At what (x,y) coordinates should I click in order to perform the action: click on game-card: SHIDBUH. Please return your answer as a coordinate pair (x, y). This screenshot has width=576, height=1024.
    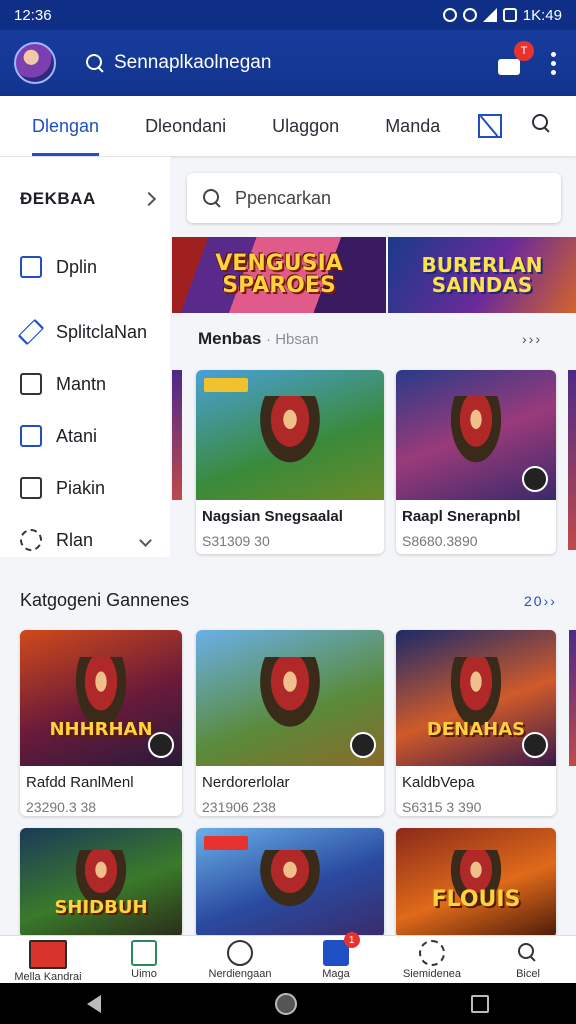
    Looking at the image, I should click on (101, 883).